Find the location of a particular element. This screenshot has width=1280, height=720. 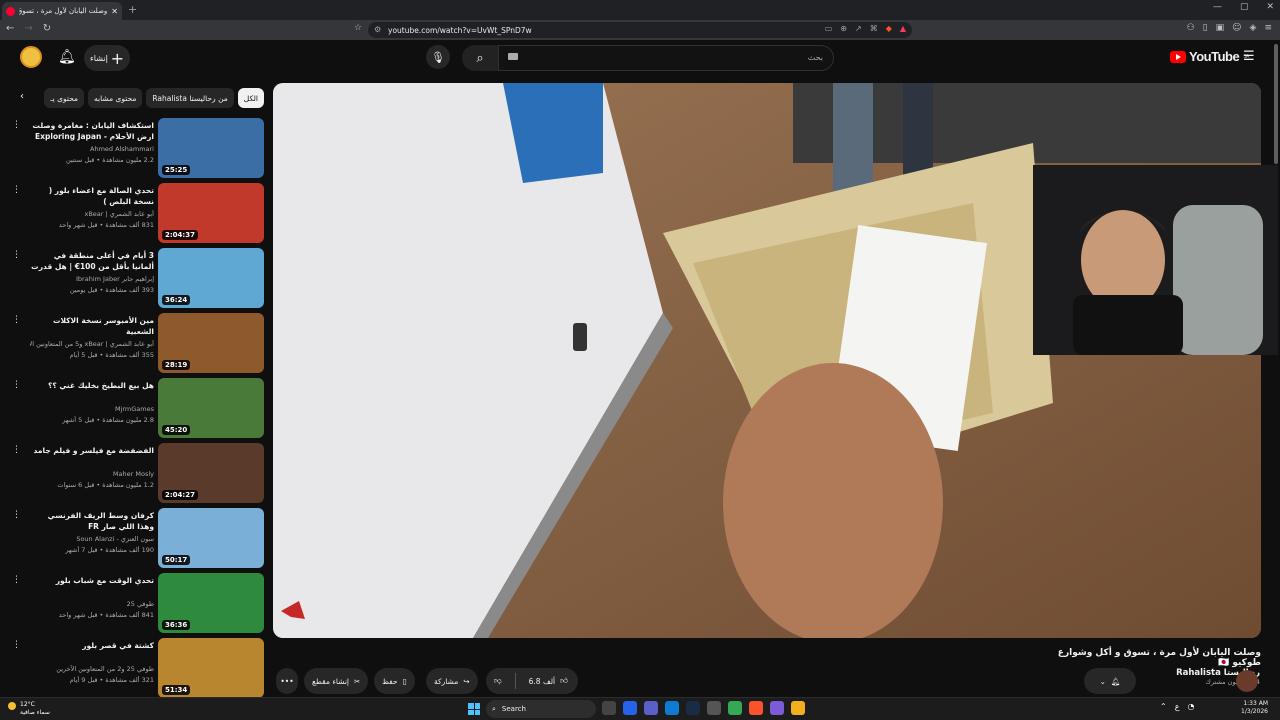

dislike-icon: 👎︎ is located at coordinates (498, 681).